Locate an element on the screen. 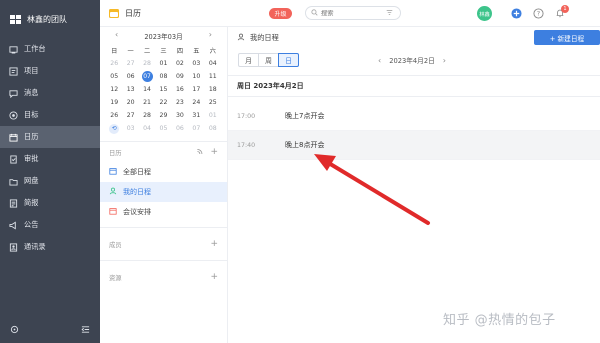  mini-calendar-day: 23 is located at coordinates (180, 102).